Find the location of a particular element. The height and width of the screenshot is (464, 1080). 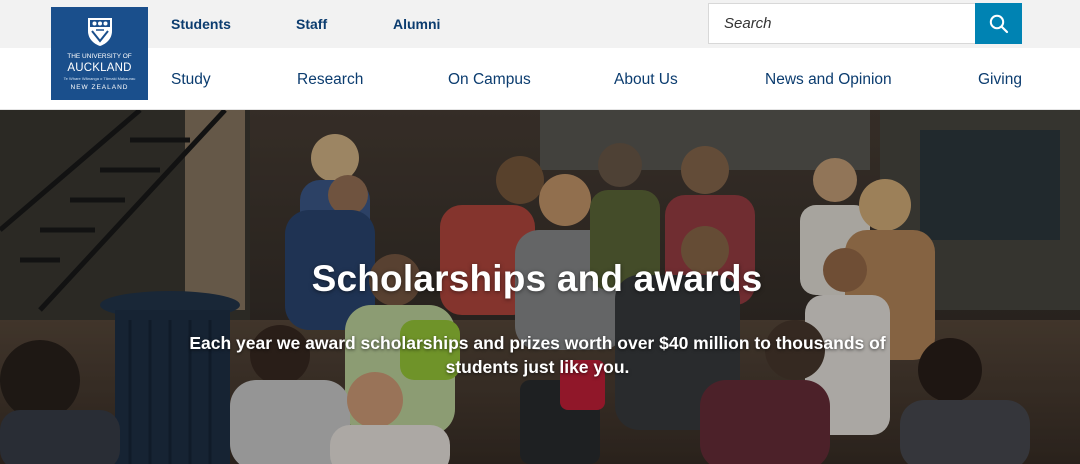

search-icon is located at coordinates (998, 23).